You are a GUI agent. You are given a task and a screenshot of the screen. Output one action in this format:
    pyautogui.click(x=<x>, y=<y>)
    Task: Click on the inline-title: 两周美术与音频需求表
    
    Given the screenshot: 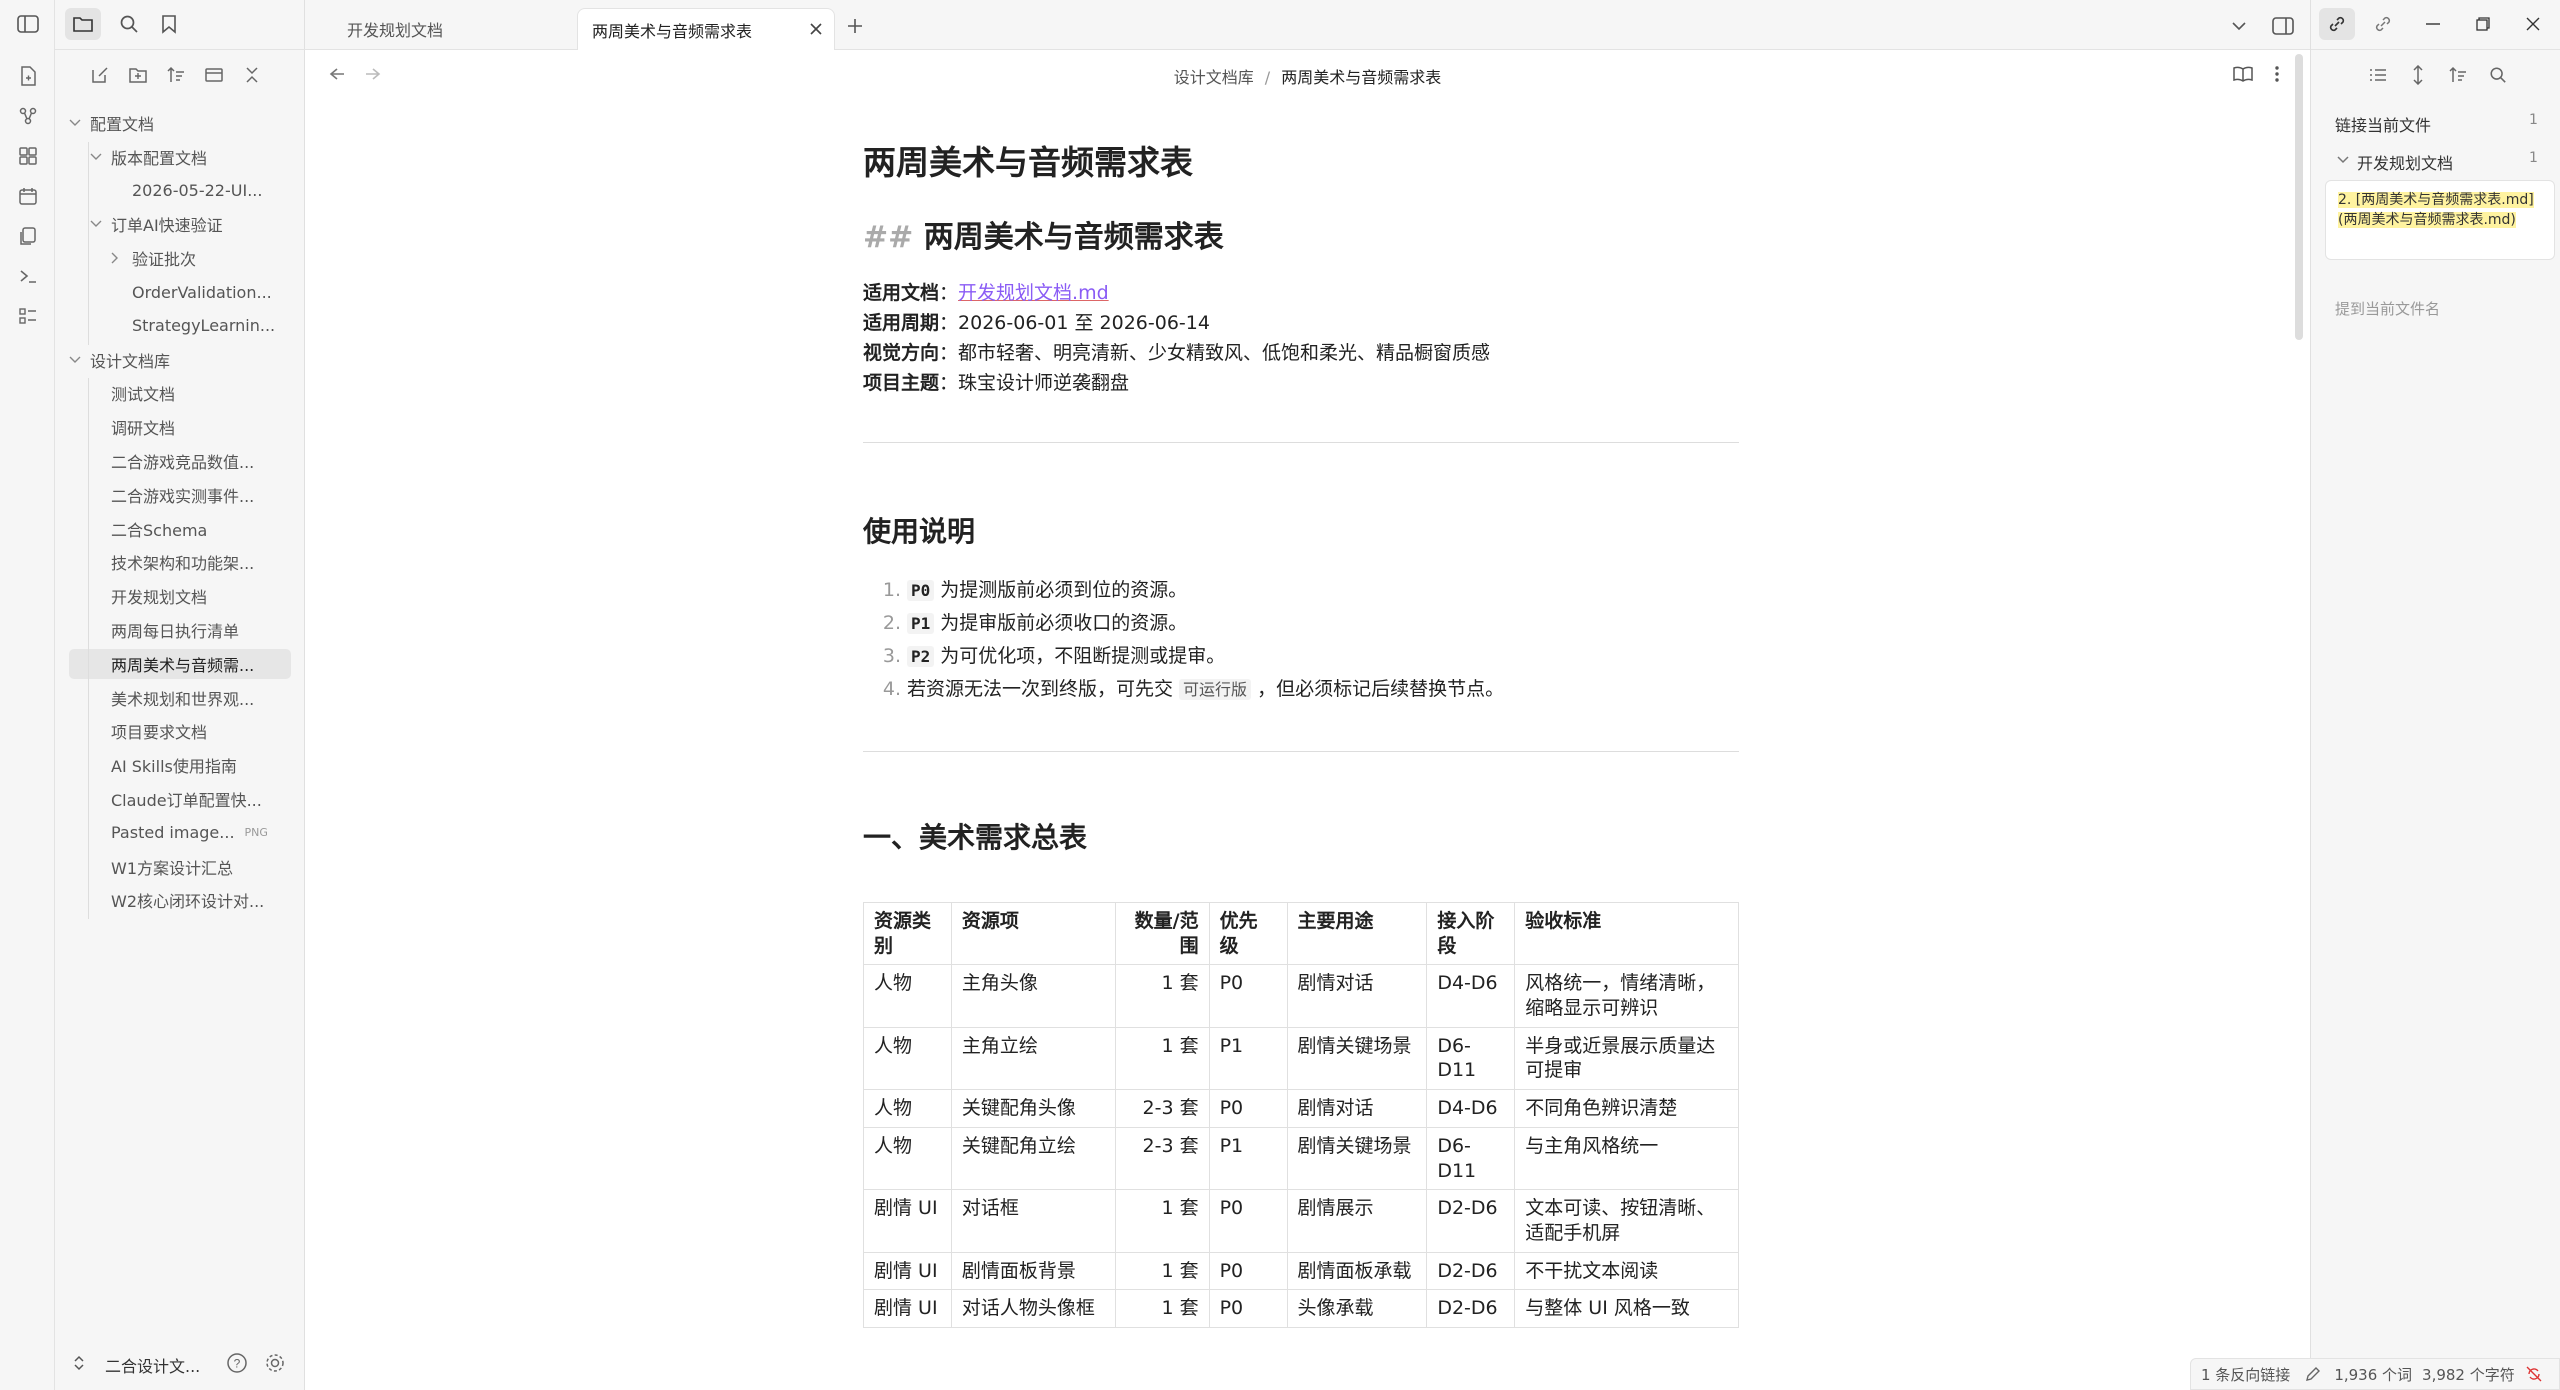 What is the action you would take?
    pyautogui.click(x=1028, y=160)
    